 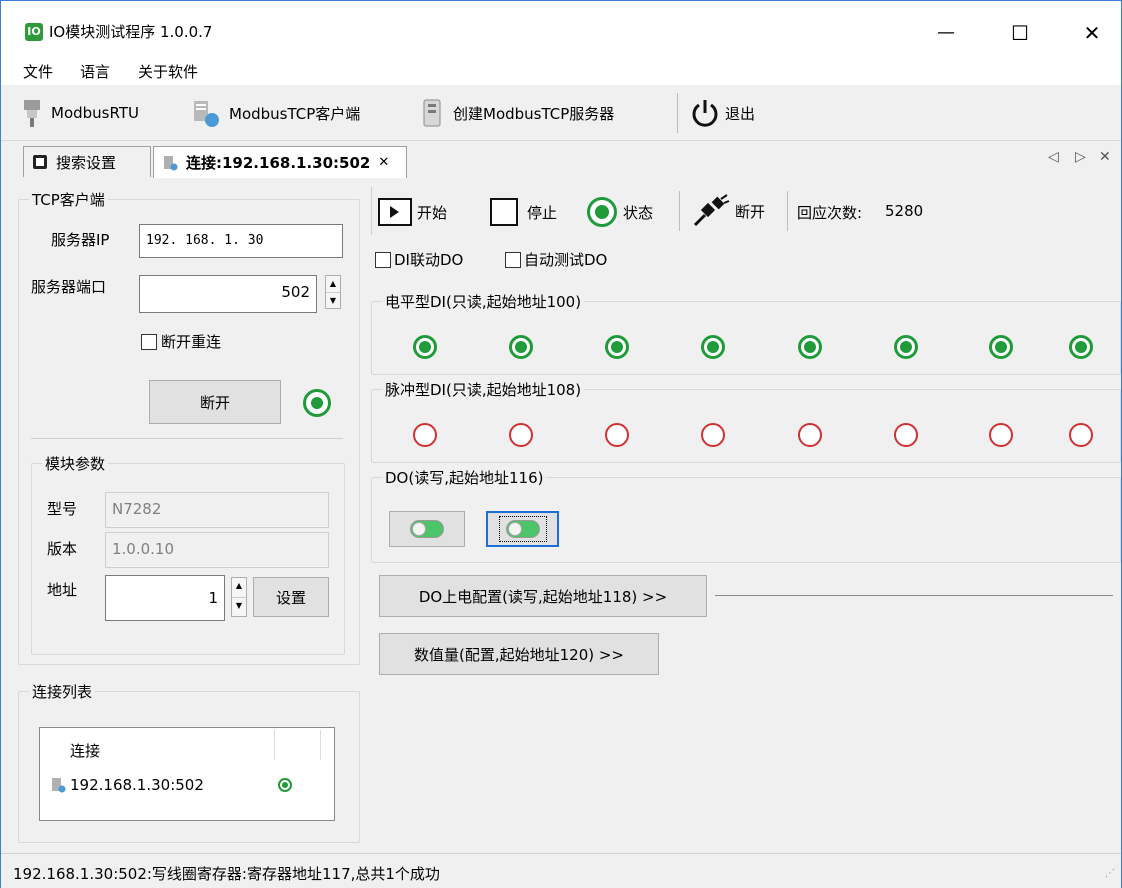 I want to click on do-power-config-button: DO上电配置(读写,起始地址118) >>, so click(x=543, y=596).